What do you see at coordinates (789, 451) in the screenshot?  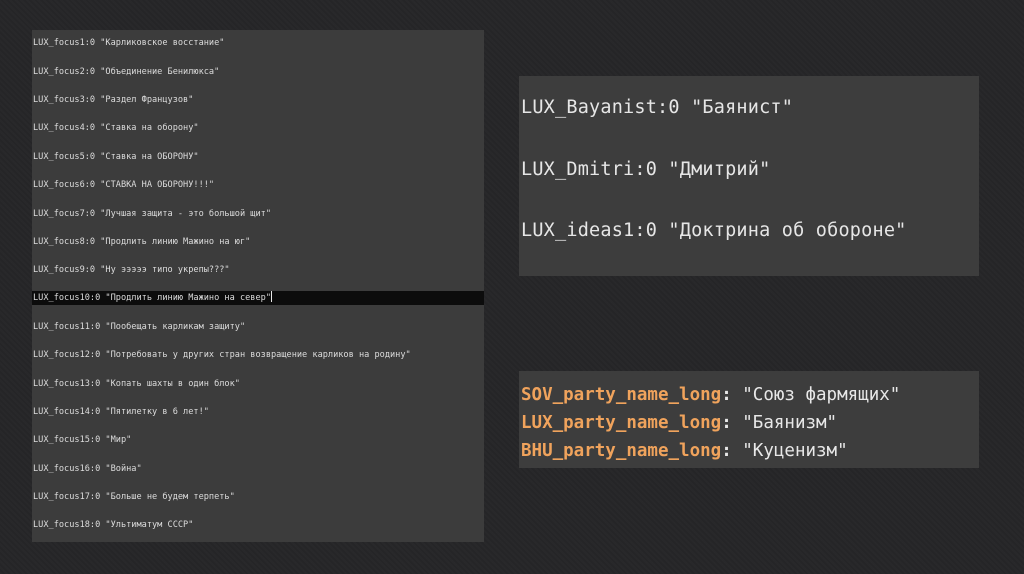 I see `entry-value: "Куценизм"` at bounding box center [789, 451].